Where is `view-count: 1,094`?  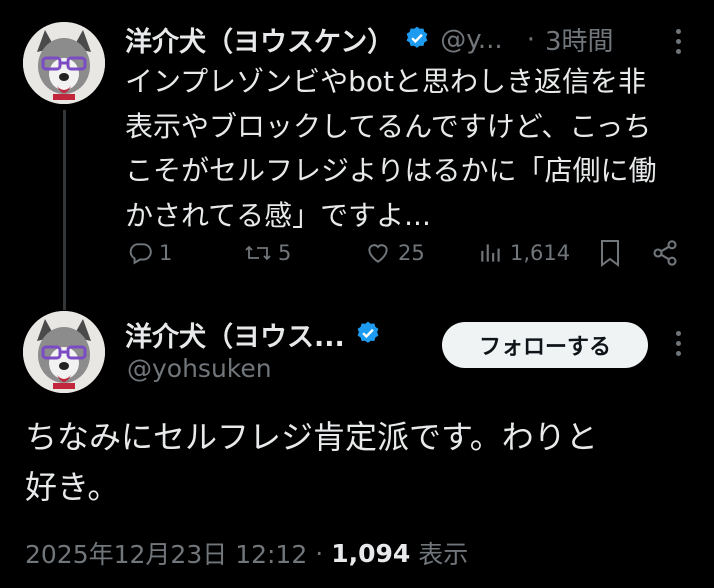 view-count: 1,094 is located at coordinates (371, 553).